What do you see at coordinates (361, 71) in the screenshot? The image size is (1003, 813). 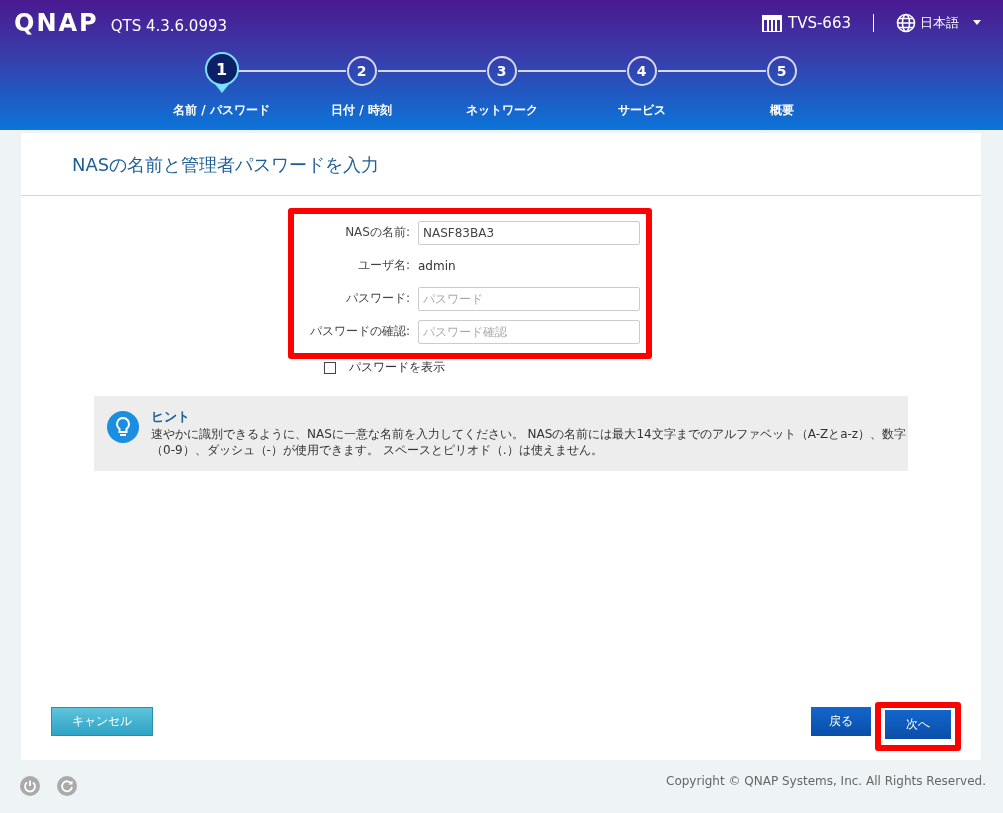 I see `step-number: 2` at bounding box center [361, 71].